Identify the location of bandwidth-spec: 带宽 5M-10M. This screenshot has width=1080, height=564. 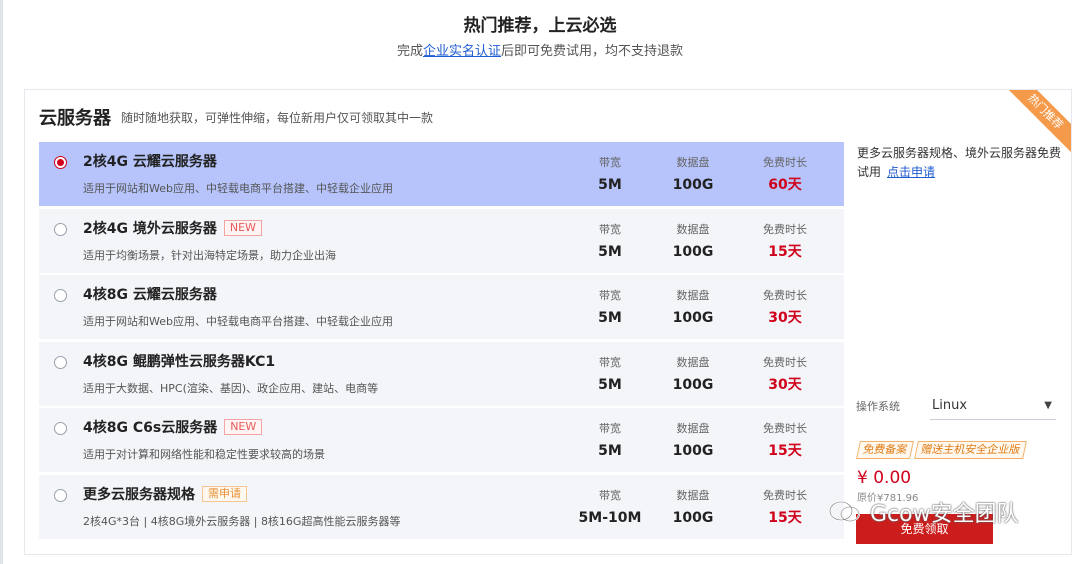
(610, 508).